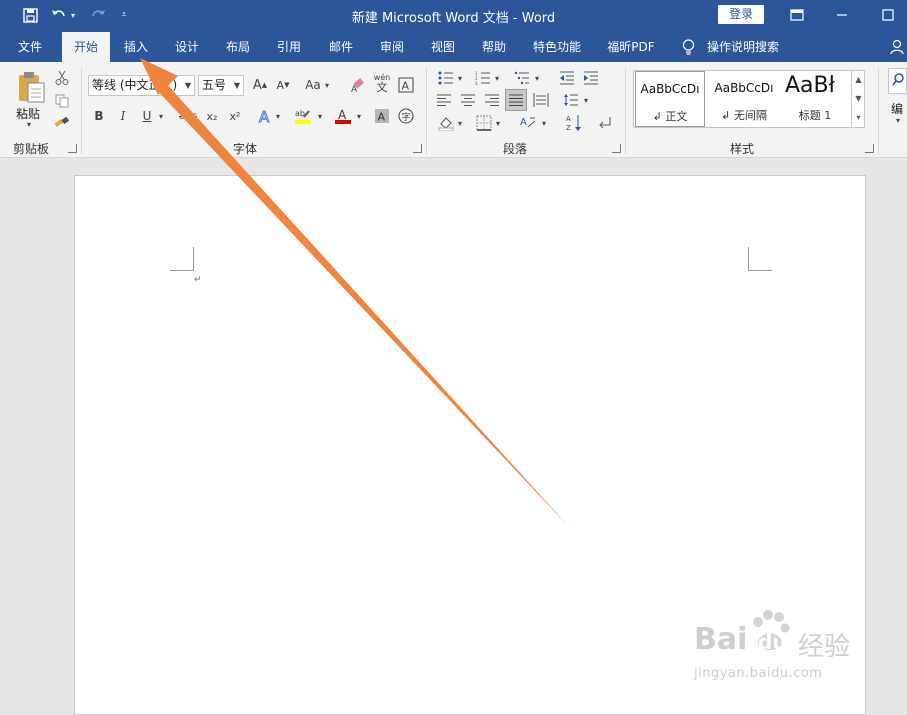 The height and width of the screenshot is (715, 907). Describe the element at coordinates (758, 673) in the screenshot. I see `watermark-url: jingyan.baidu.com` at that location.